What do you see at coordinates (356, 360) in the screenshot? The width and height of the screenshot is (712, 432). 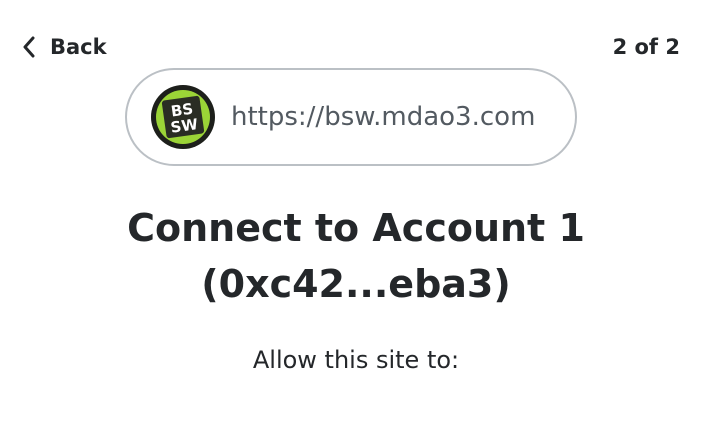 I see `permissions-subtitle: Allow this site to:` at bounding box center [356, 360].